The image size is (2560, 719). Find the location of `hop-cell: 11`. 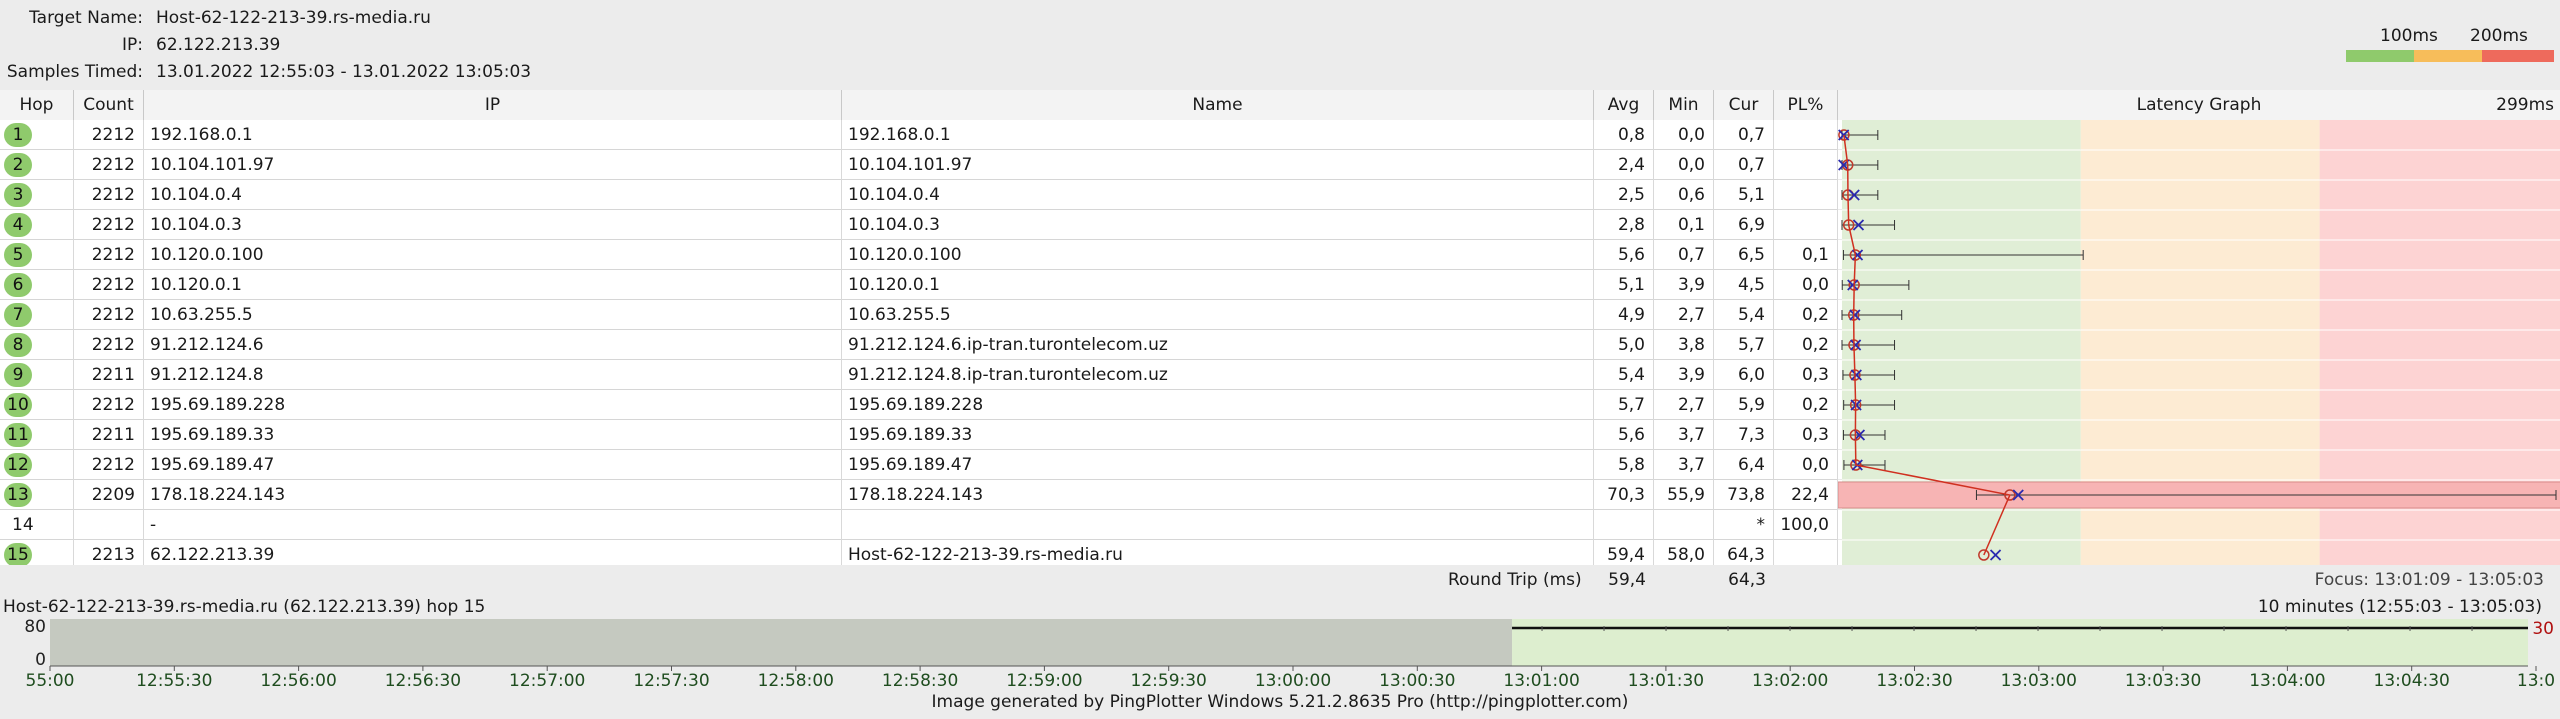

hop-cell: 11 is located at coordinates (37, 435).